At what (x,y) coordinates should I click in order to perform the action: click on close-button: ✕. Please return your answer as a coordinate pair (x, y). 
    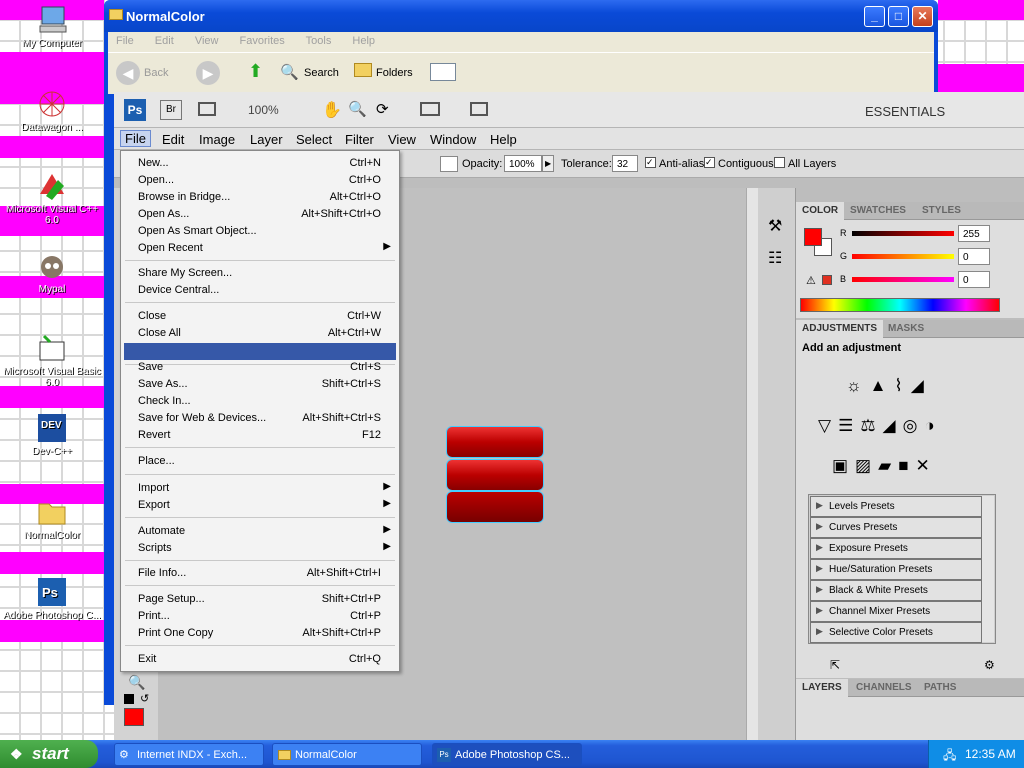
    Looking at the image, I should click on (922, 16).